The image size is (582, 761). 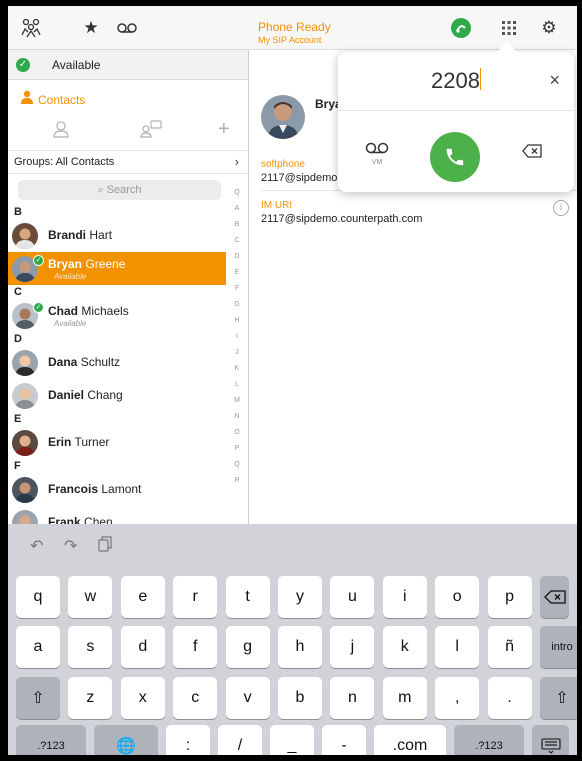 I want to click on key-7-row3: ,, so click(x=457, y=698).